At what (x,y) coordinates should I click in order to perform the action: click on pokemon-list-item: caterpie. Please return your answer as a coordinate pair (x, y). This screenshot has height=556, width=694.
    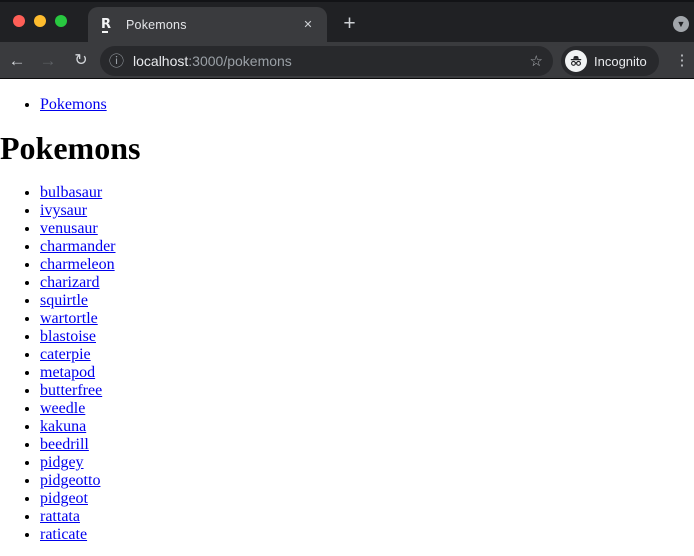
    Looking at the image, I should click on (367, 355).